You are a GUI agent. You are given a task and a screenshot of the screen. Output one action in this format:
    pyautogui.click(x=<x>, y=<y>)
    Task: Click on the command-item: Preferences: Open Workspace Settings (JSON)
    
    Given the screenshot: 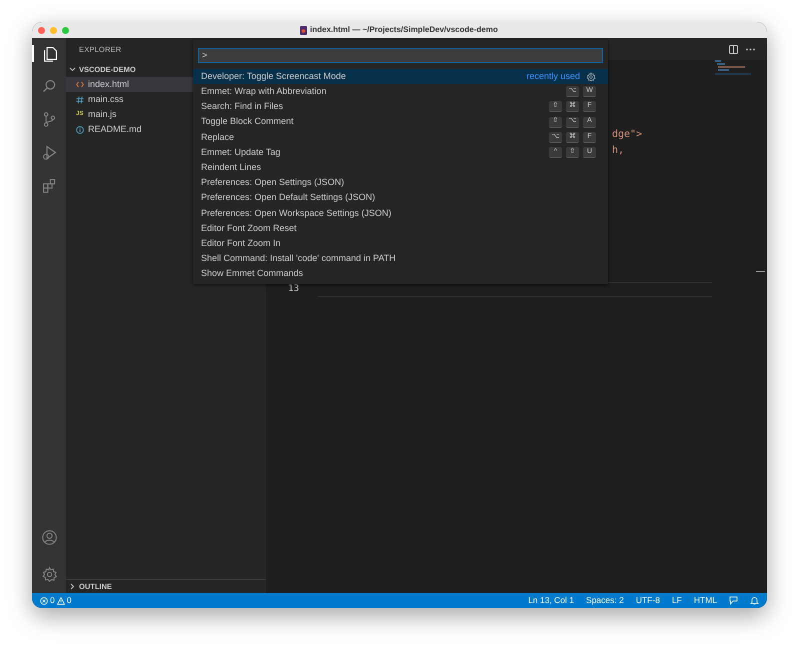 What is the action you would take?
    pyautogui.click(x=400, y=213)
    